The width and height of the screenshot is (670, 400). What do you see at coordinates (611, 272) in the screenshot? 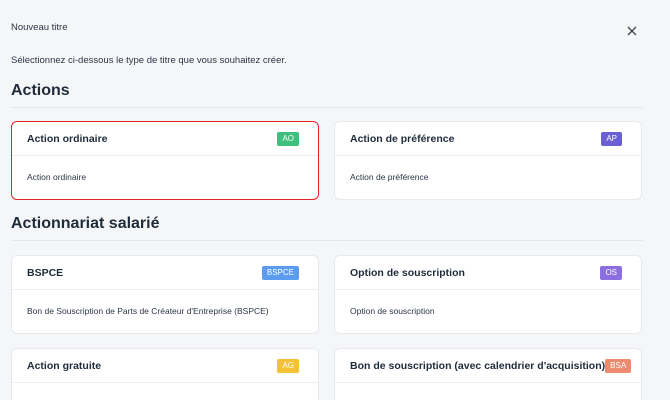
I see `type-badge: OS` at bounding box center [611, 272].